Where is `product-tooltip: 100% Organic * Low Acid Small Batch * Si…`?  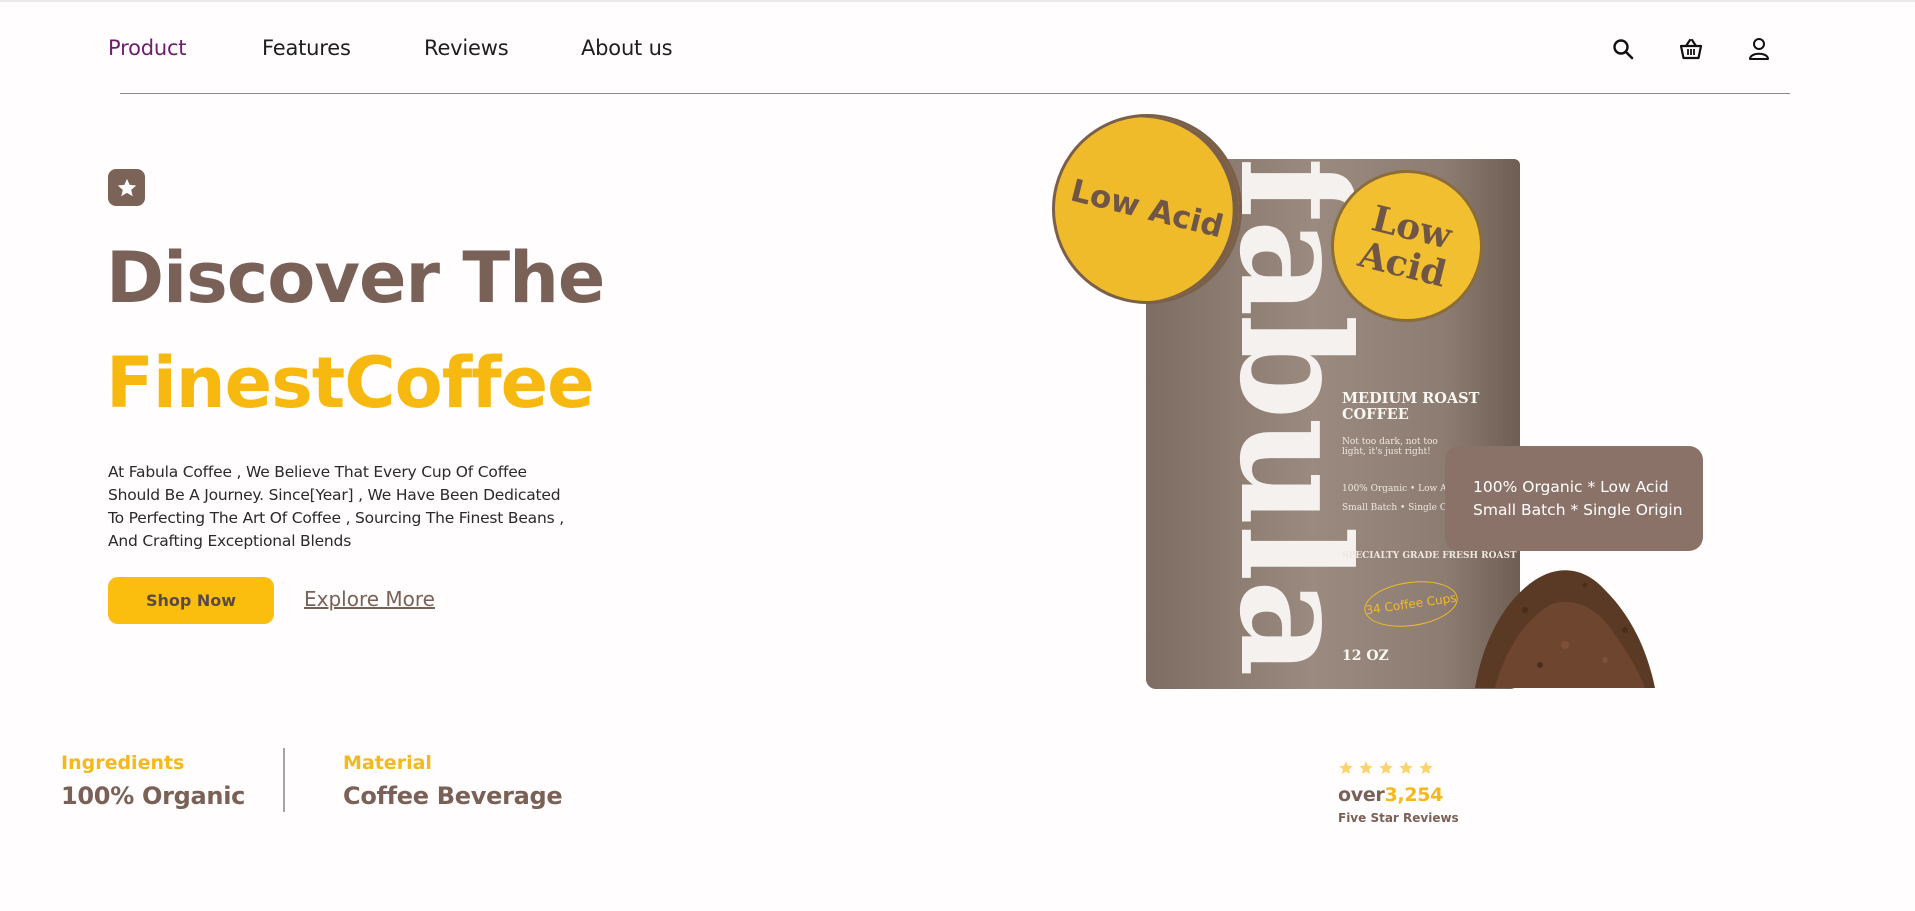 product-tooltip: 100% Organic * Low Acid Small Batch * Si… is located at coordinates (1574, 498).